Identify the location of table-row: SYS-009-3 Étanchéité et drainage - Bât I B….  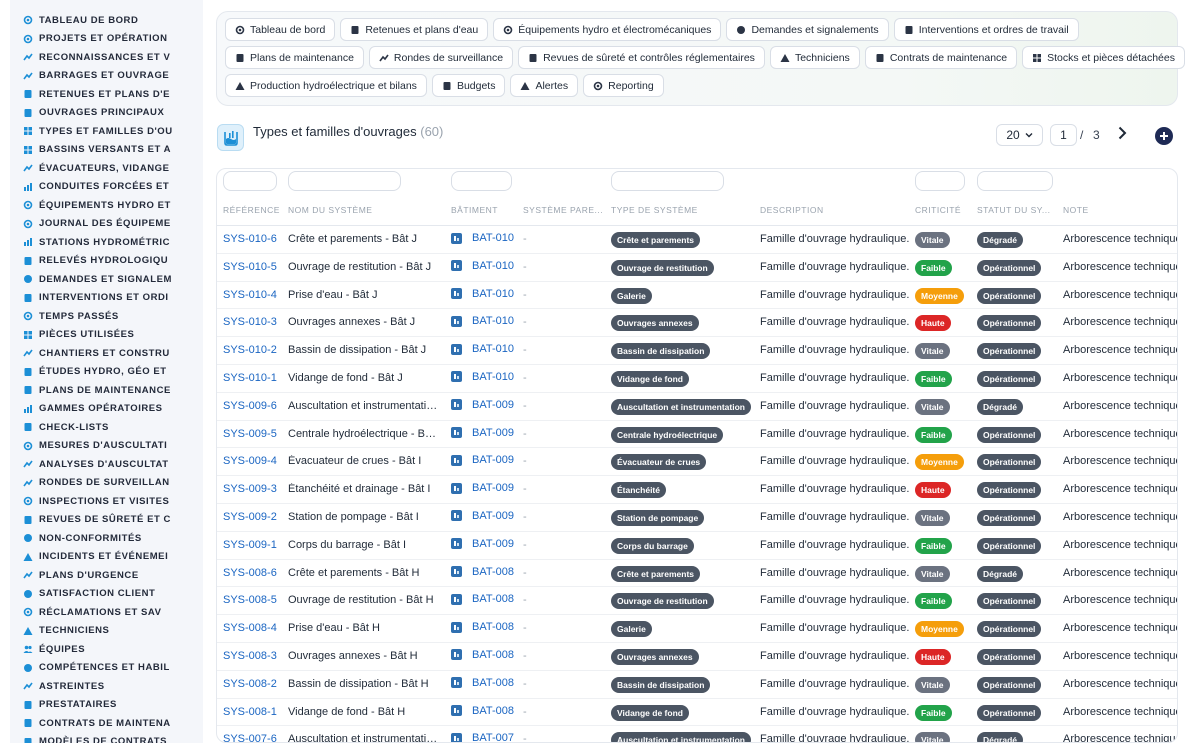
(697, 490).